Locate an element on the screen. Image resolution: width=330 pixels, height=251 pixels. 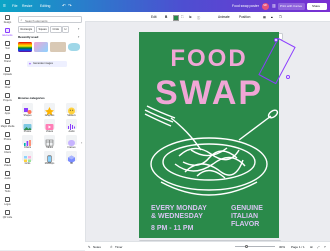
rail-item-charts: Charts is located at coordinates (7, 149).